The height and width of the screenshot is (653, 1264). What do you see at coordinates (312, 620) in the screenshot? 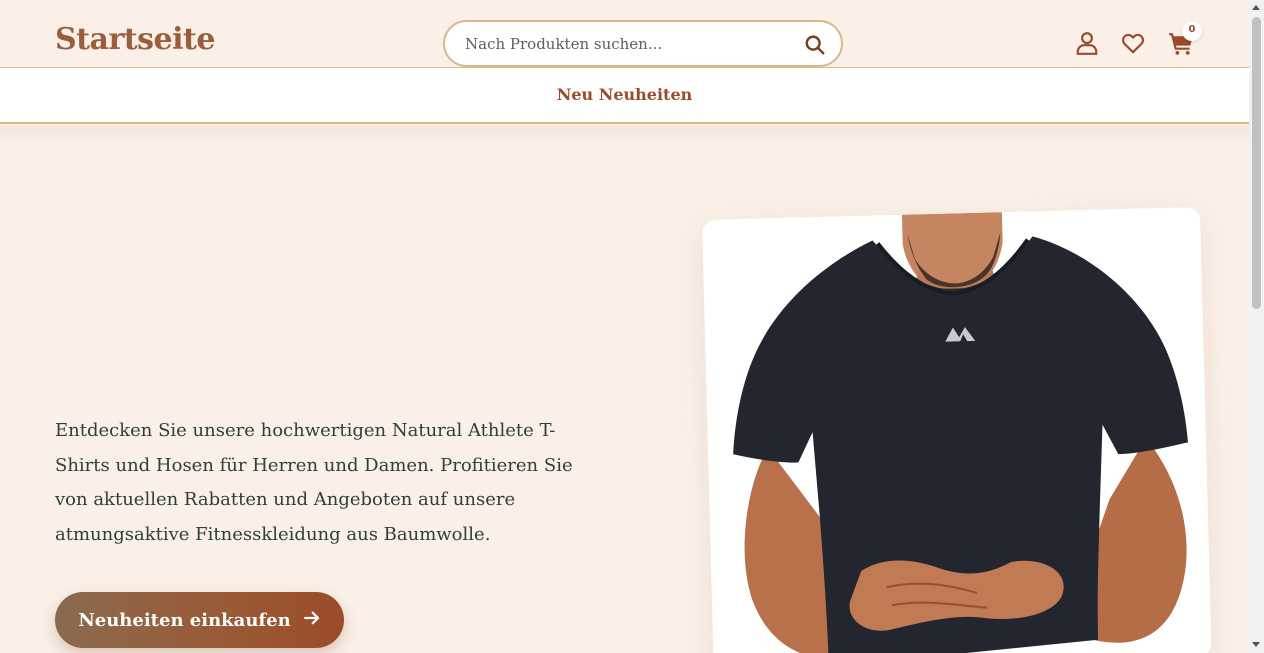
I see `arrow-right-icon` at bounding box center [312, 620].